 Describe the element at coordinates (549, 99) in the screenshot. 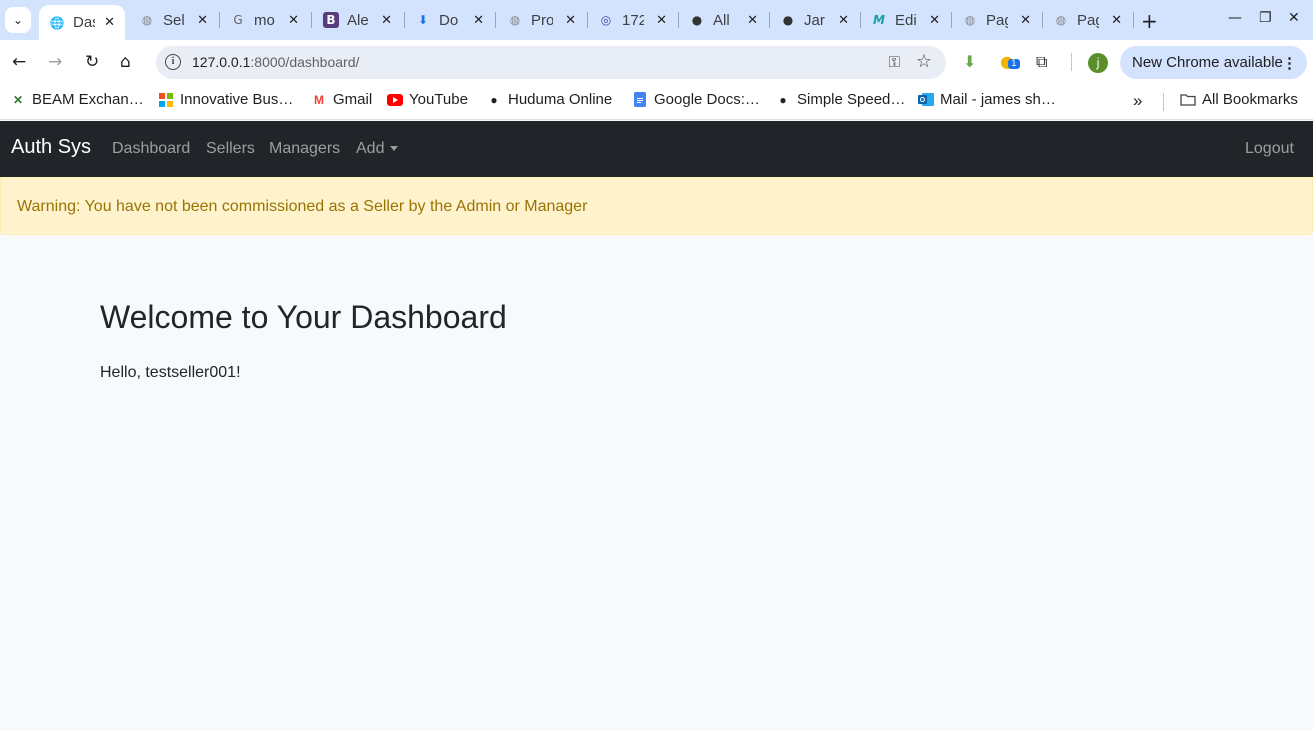

I see `bookmark-huduma: ● Huduma Online` at that location.